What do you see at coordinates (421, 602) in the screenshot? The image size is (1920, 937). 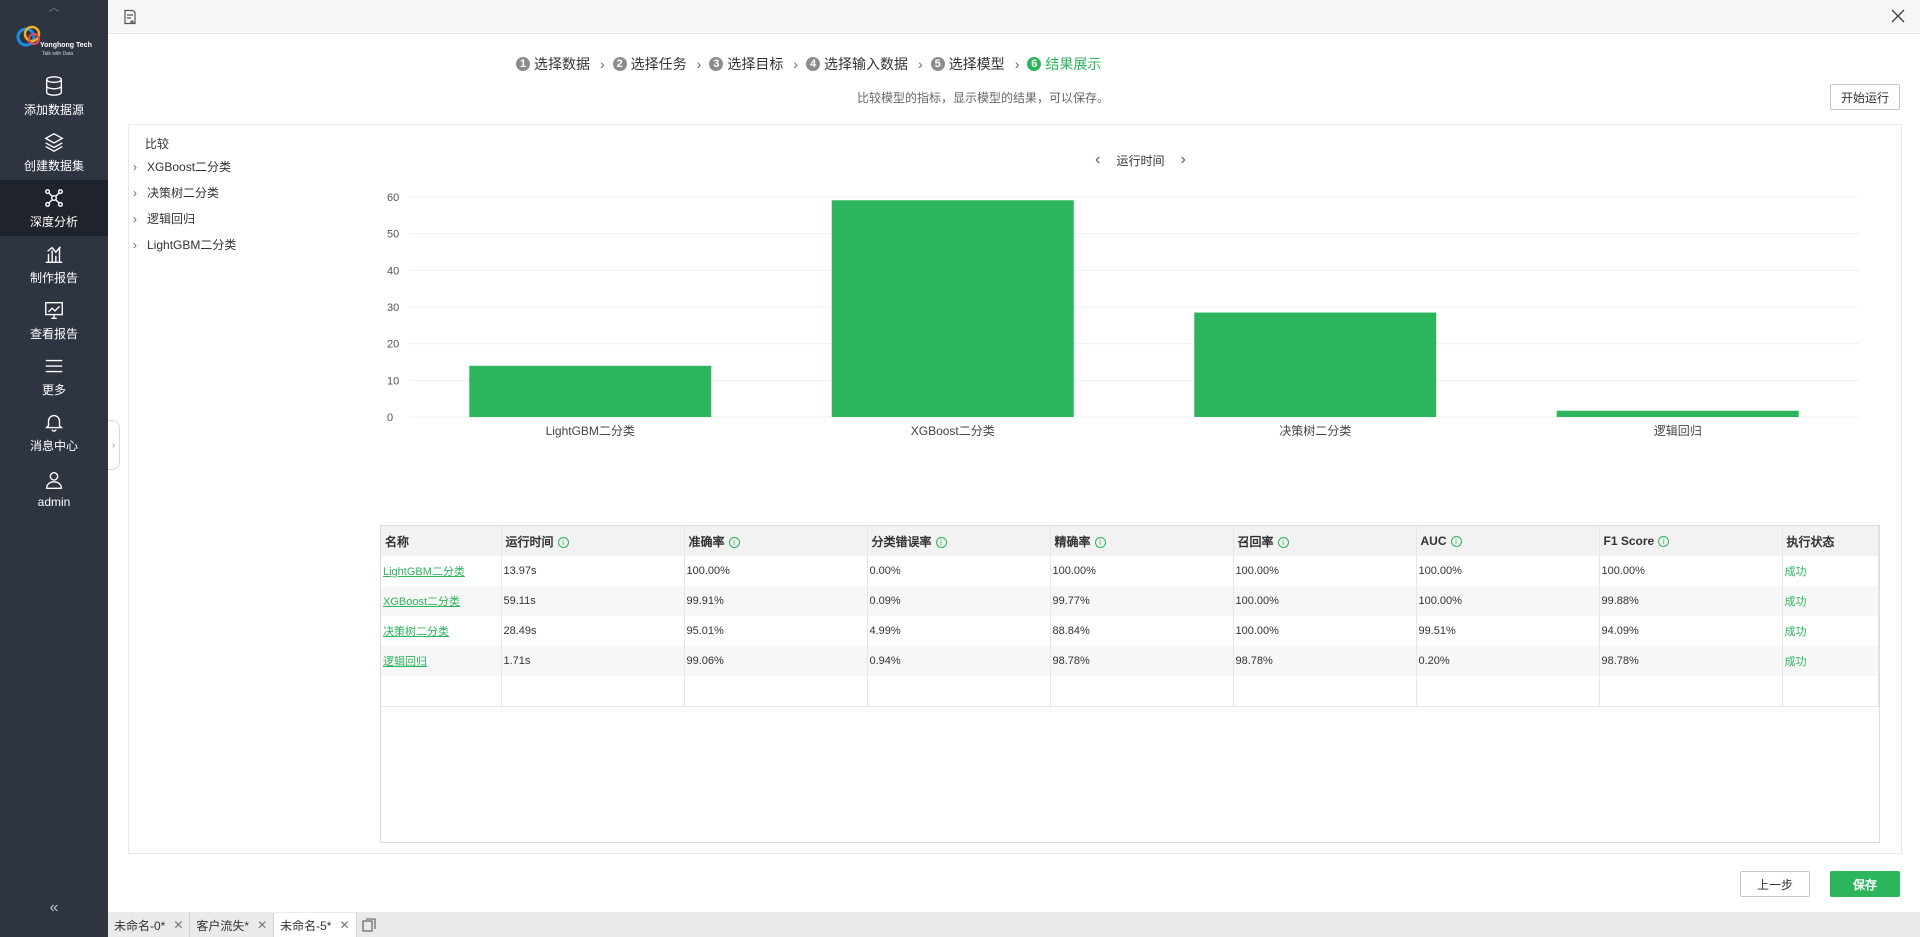 I see `model-link: XGBoost二分类` at bounding box center [421, 602].